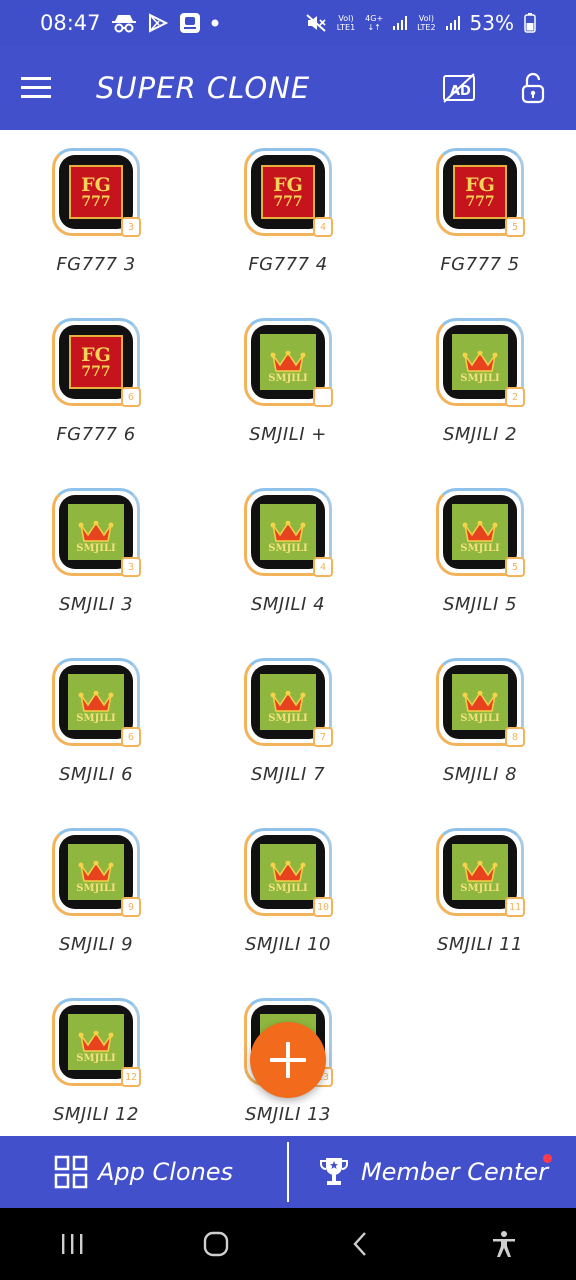 This screenshot has width=576, height=1280. Describe the element at coordinates (288, 434) in the screenshot. I see `app-label: SMJILI +` at that location.